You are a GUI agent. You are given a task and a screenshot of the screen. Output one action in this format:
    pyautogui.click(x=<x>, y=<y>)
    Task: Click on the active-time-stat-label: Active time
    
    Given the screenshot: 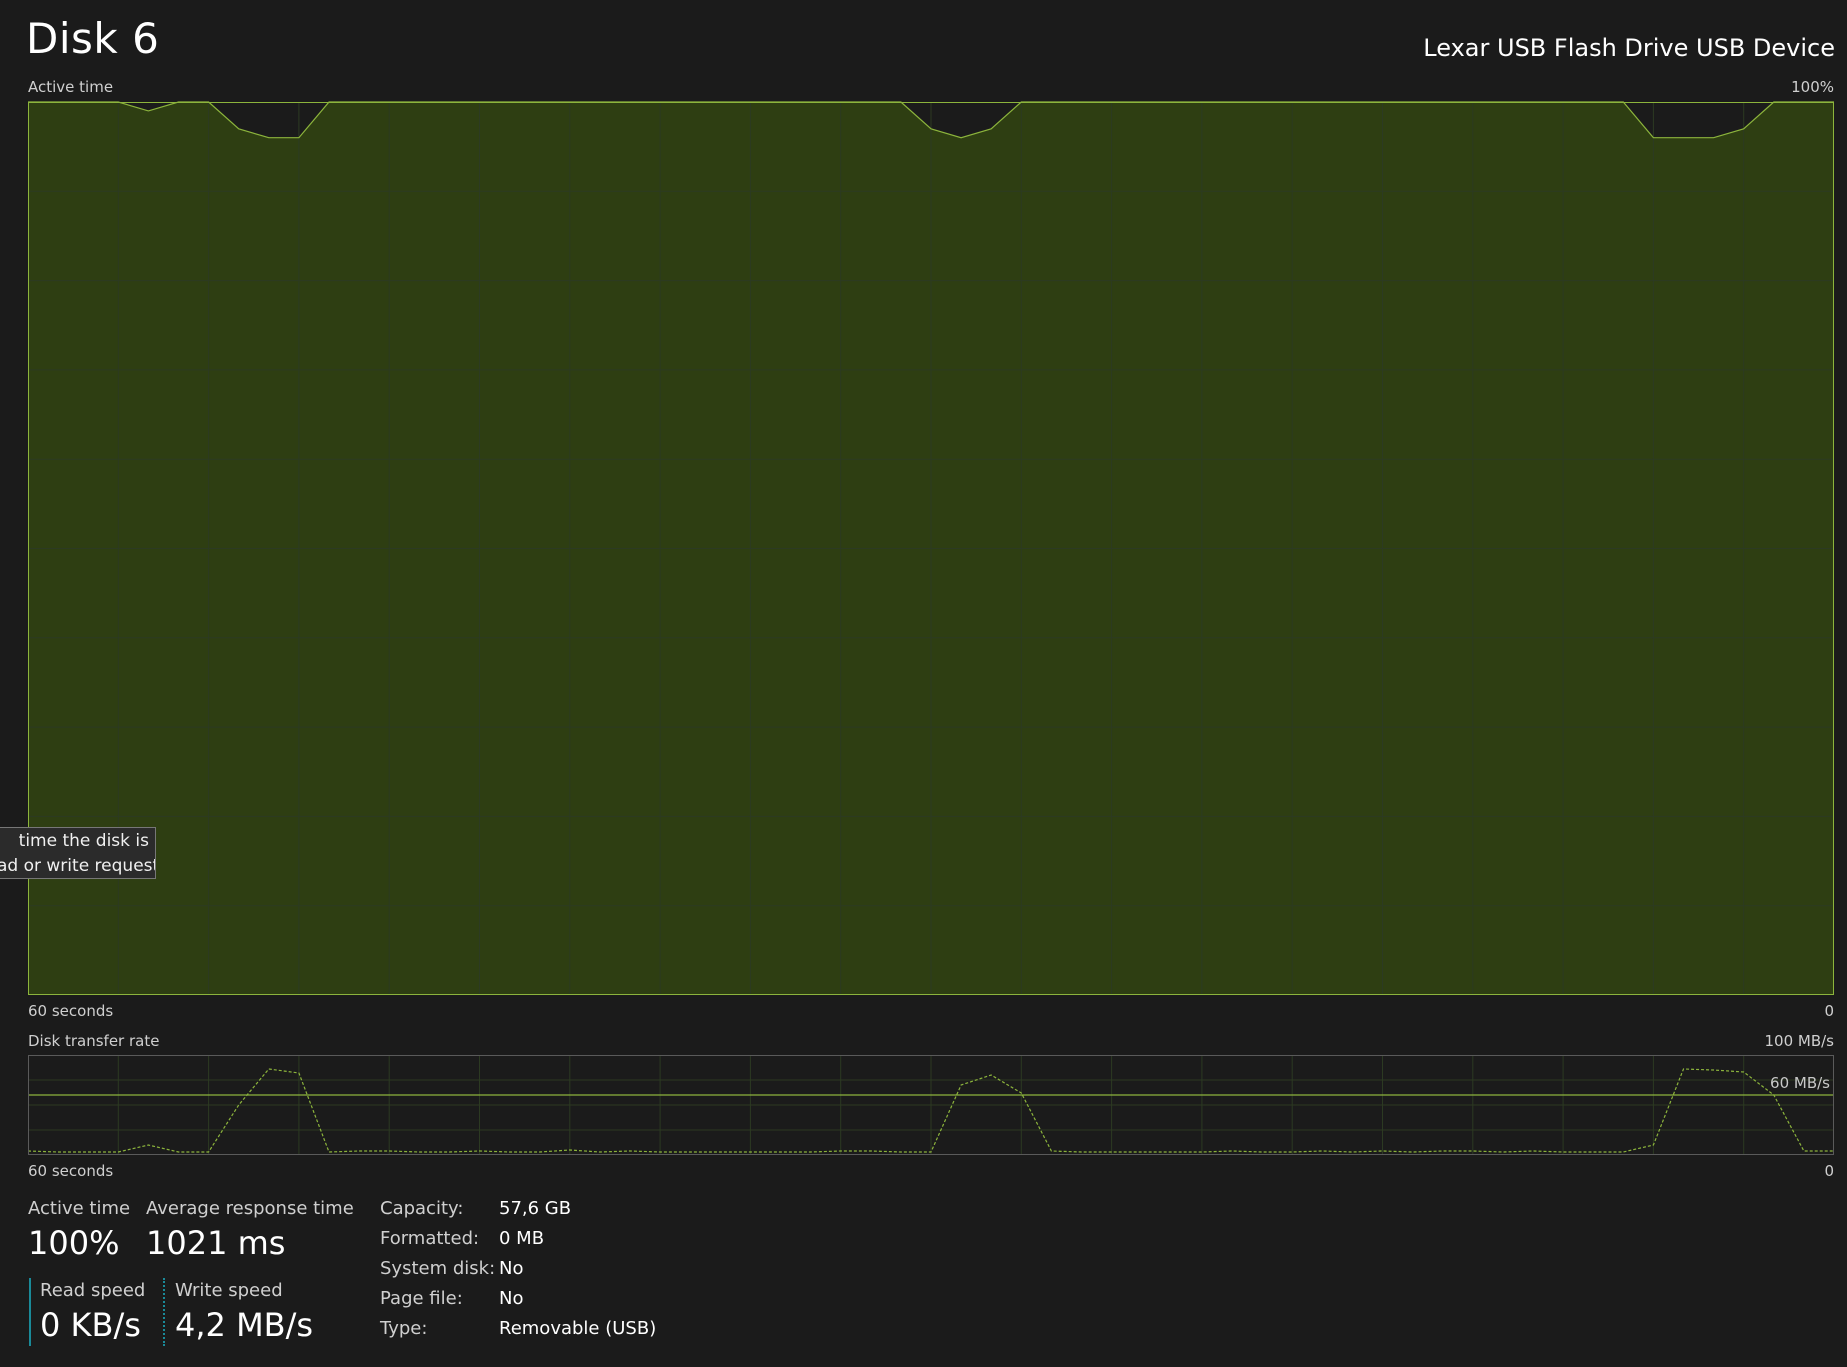 What is the action you would take?
    pyautogui.click(x=79, y=1208)
    